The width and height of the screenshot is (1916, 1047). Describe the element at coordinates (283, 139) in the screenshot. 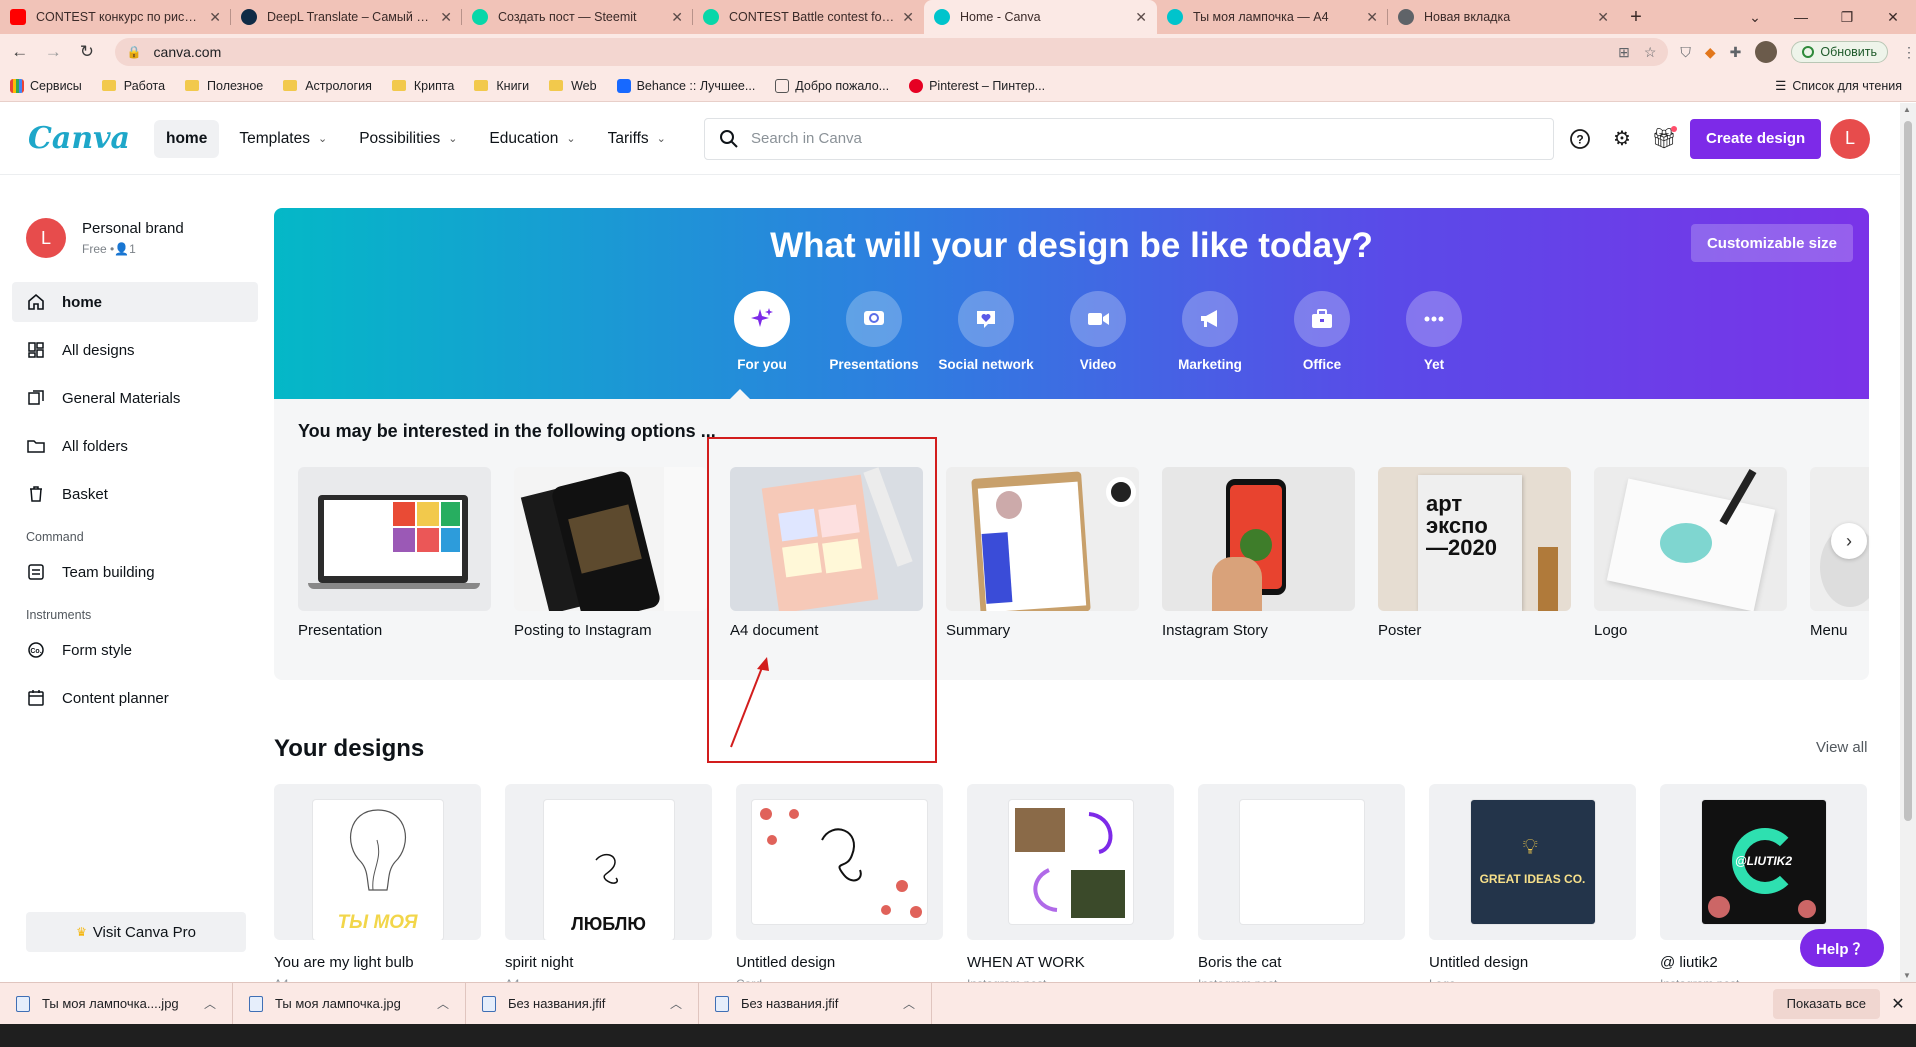

I see `nav-templates: Templates ⌄` at that location.